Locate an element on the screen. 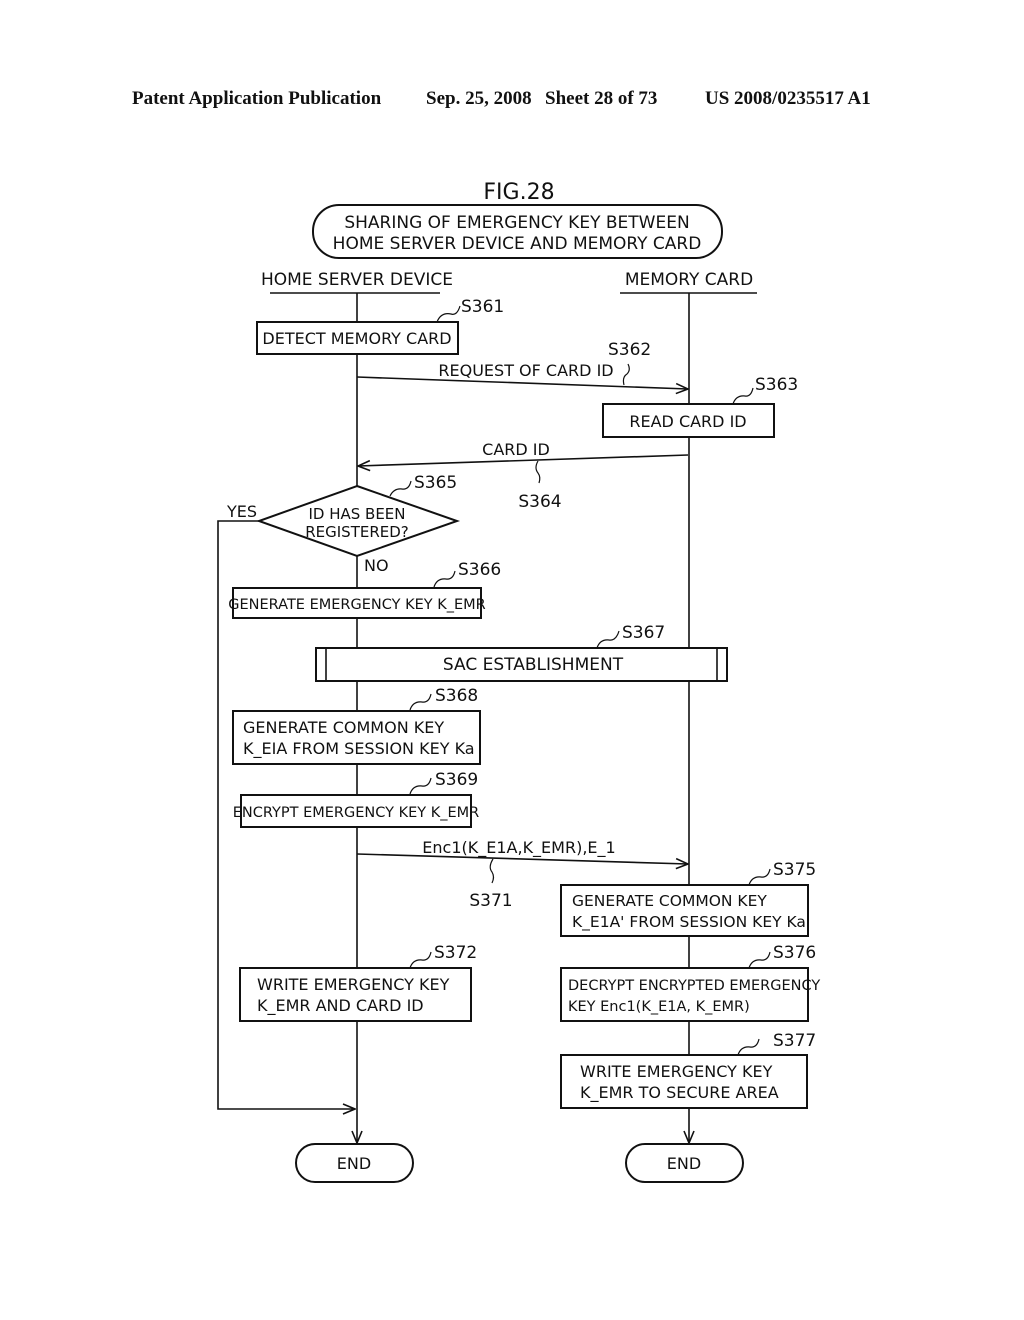 The image size is (1024, 1320). decision-s365-line2: REGISTERED? is located at coordinates (357, 532).